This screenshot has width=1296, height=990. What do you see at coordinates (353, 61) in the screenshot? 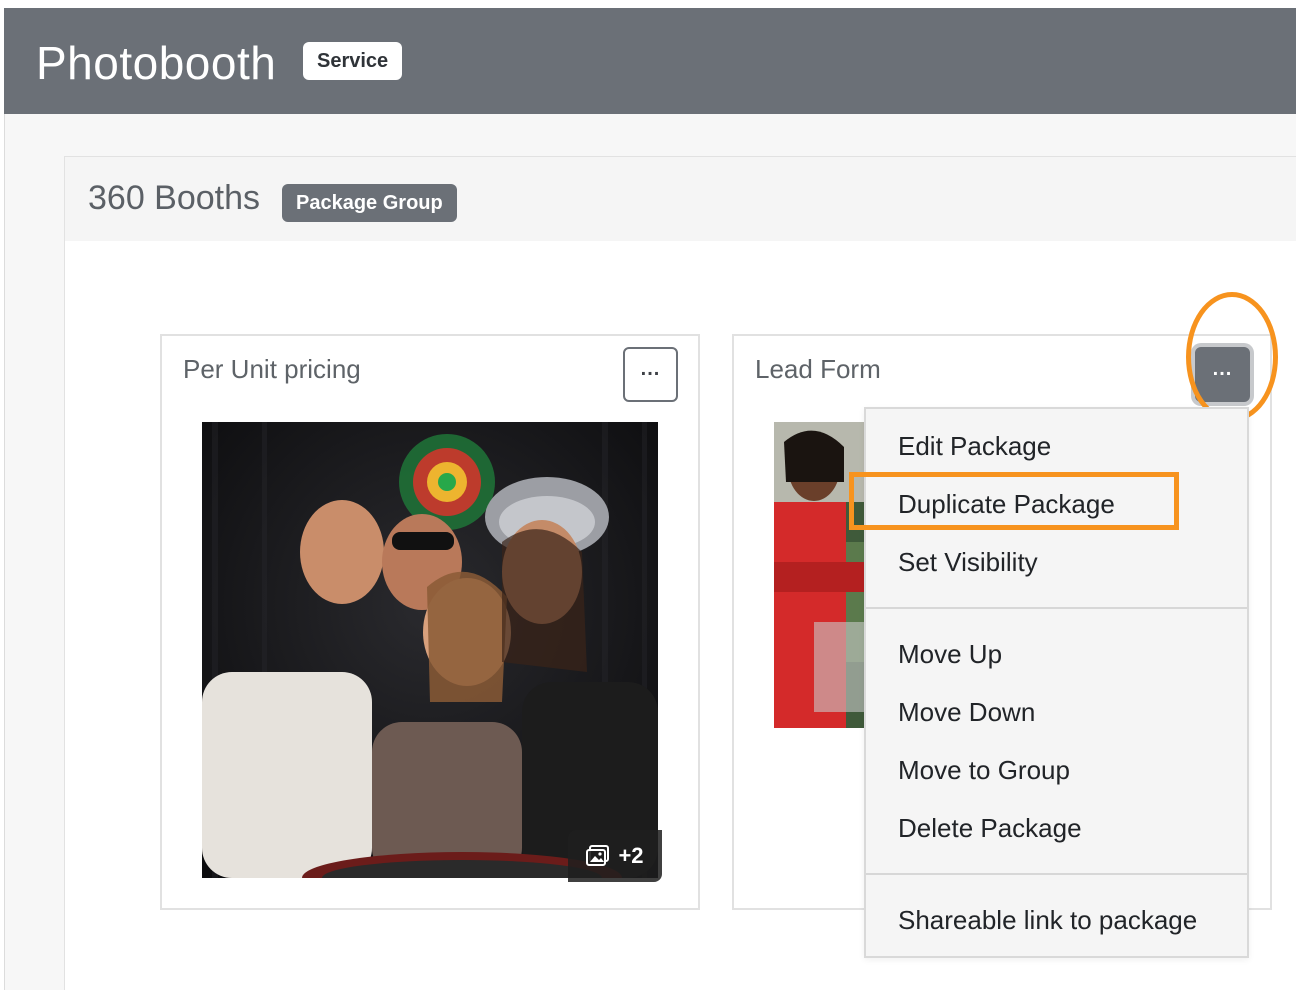
I see `service-badge: Service` at bounding box center [353, 61].